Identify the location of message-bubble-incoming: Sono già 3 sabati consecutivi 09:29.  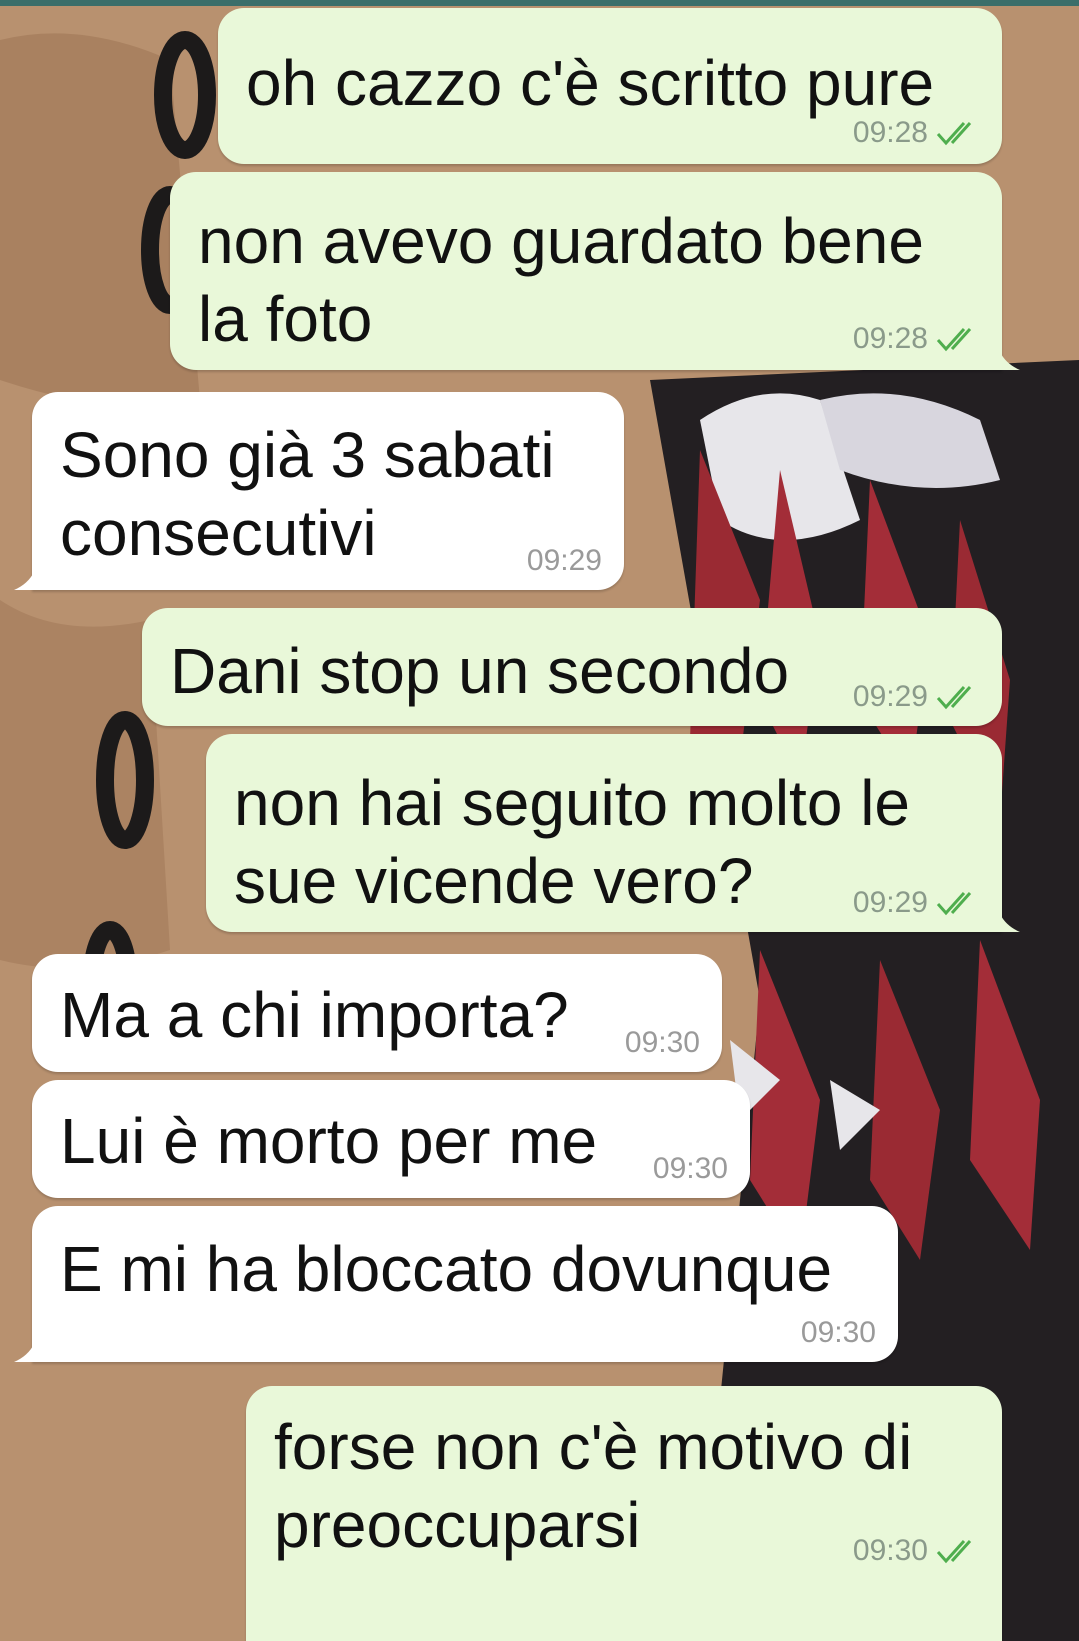
(328, 491).